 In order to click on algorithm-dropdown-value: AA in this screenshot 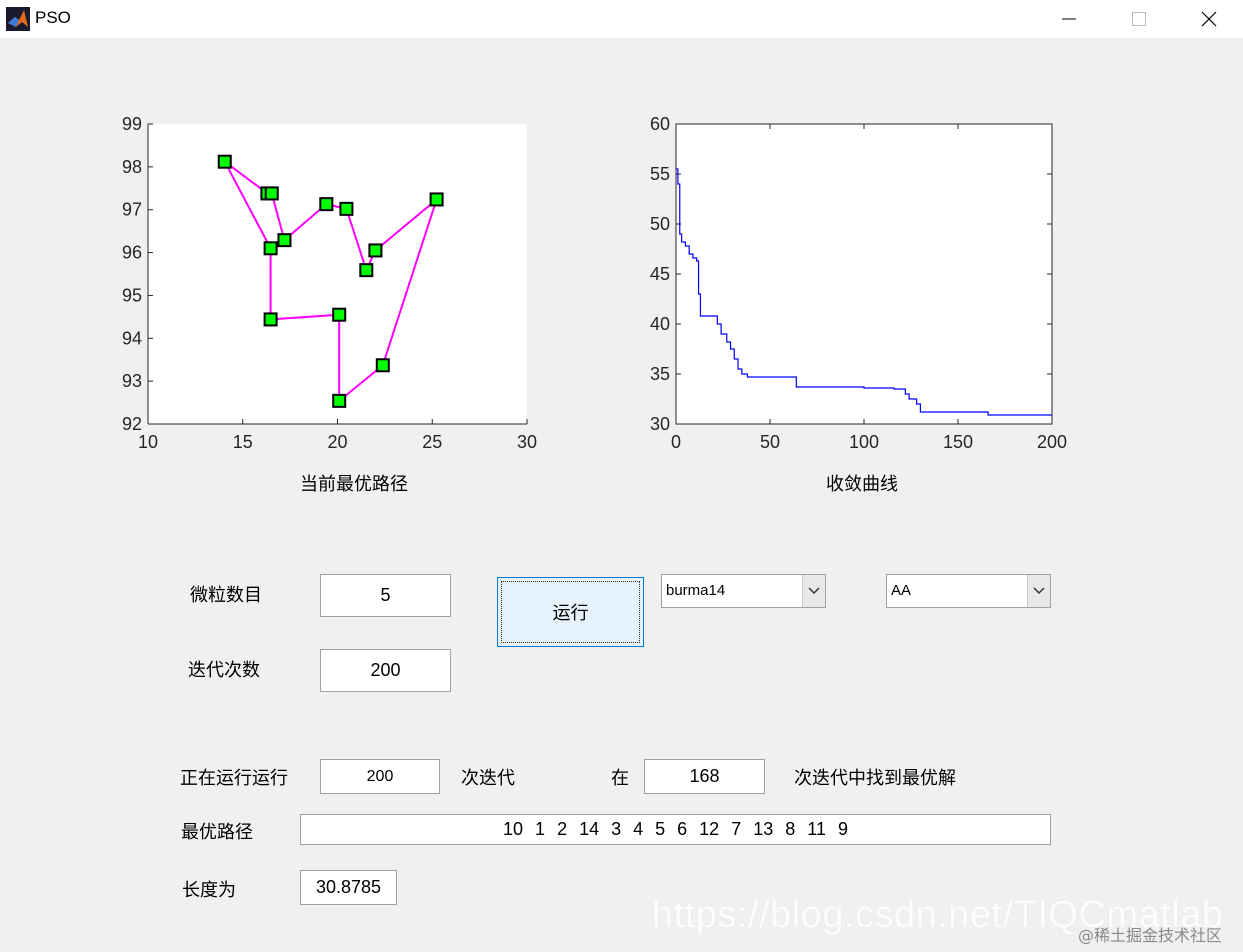, I will do `click(901, 590)`.